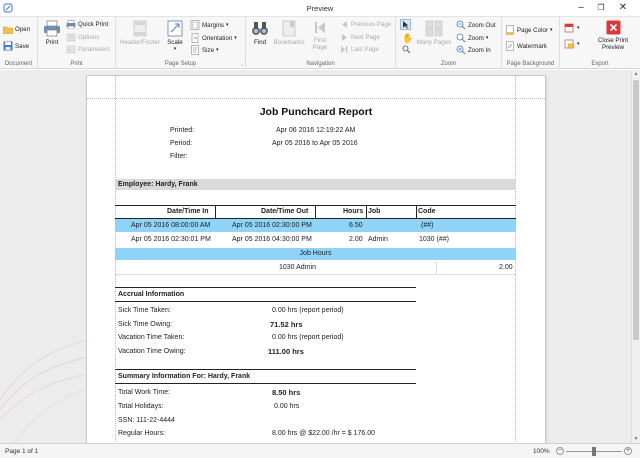 The height and width of the screenshot is (458, 640). What do you see at coordinates (434, 28) in the screenshot?
I see `many-pages-icon` at bounding box center [434, 28].